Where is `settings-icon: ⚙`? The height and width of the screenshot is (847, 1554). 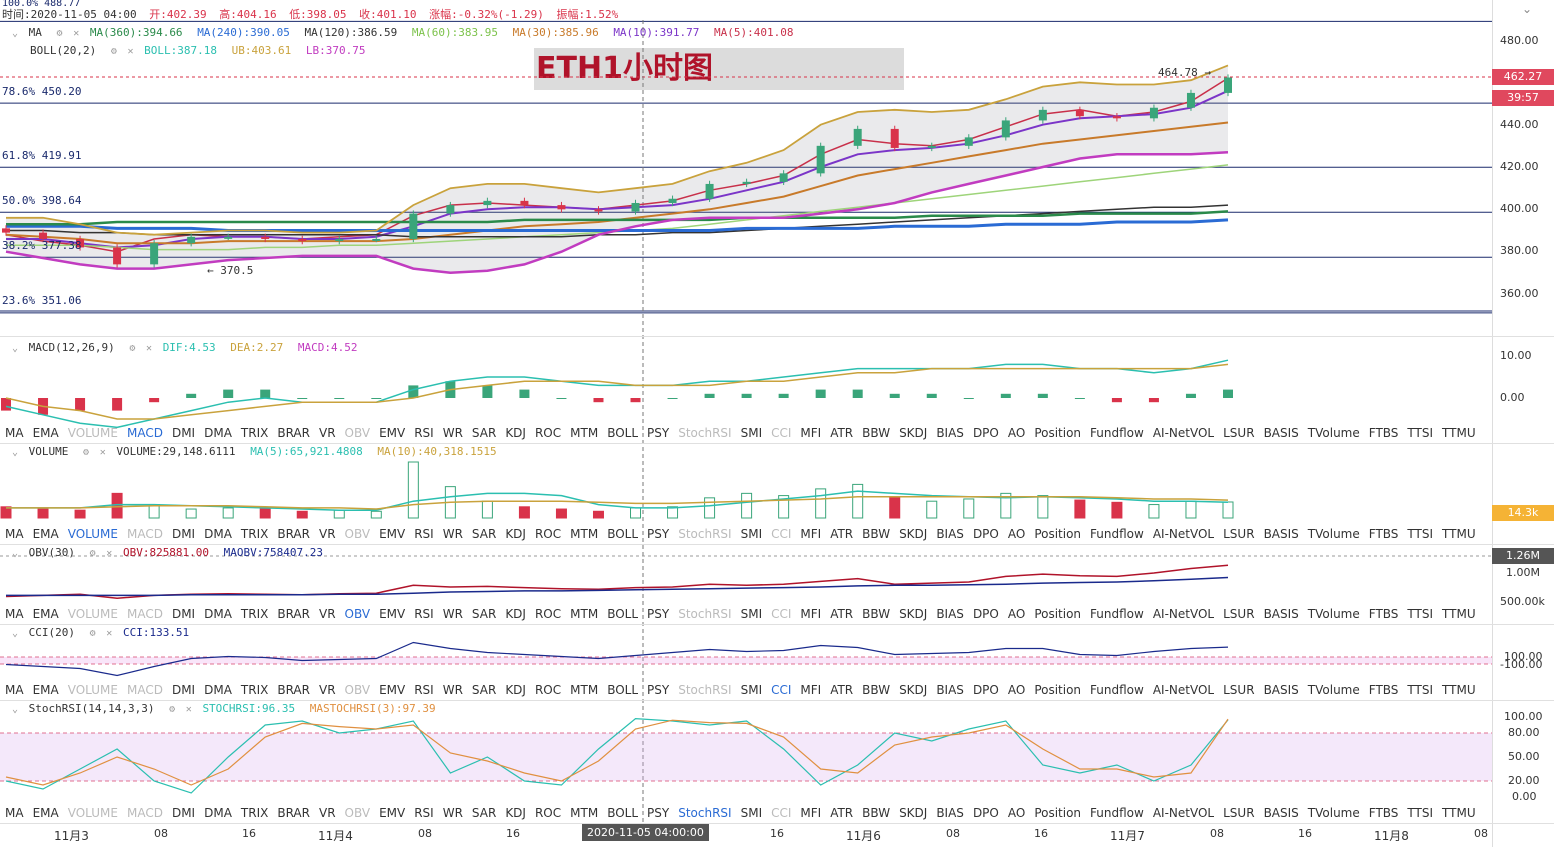
settings-icon: ⚙ is located at coordinates (93, 633).